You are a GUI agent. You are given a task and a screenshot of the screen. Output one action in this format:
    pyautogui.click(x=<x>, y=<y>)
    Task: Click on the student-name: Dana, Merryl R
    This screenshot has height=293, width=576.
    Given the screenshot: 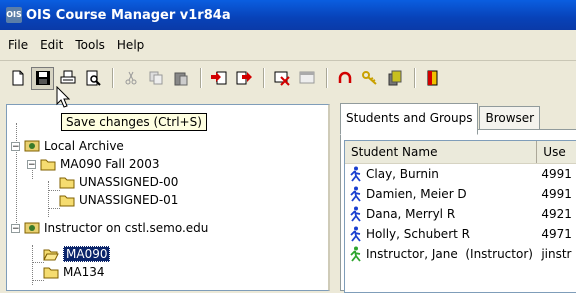 What is the action you would take?
    pyautogui.click(x=411, y=214)
    